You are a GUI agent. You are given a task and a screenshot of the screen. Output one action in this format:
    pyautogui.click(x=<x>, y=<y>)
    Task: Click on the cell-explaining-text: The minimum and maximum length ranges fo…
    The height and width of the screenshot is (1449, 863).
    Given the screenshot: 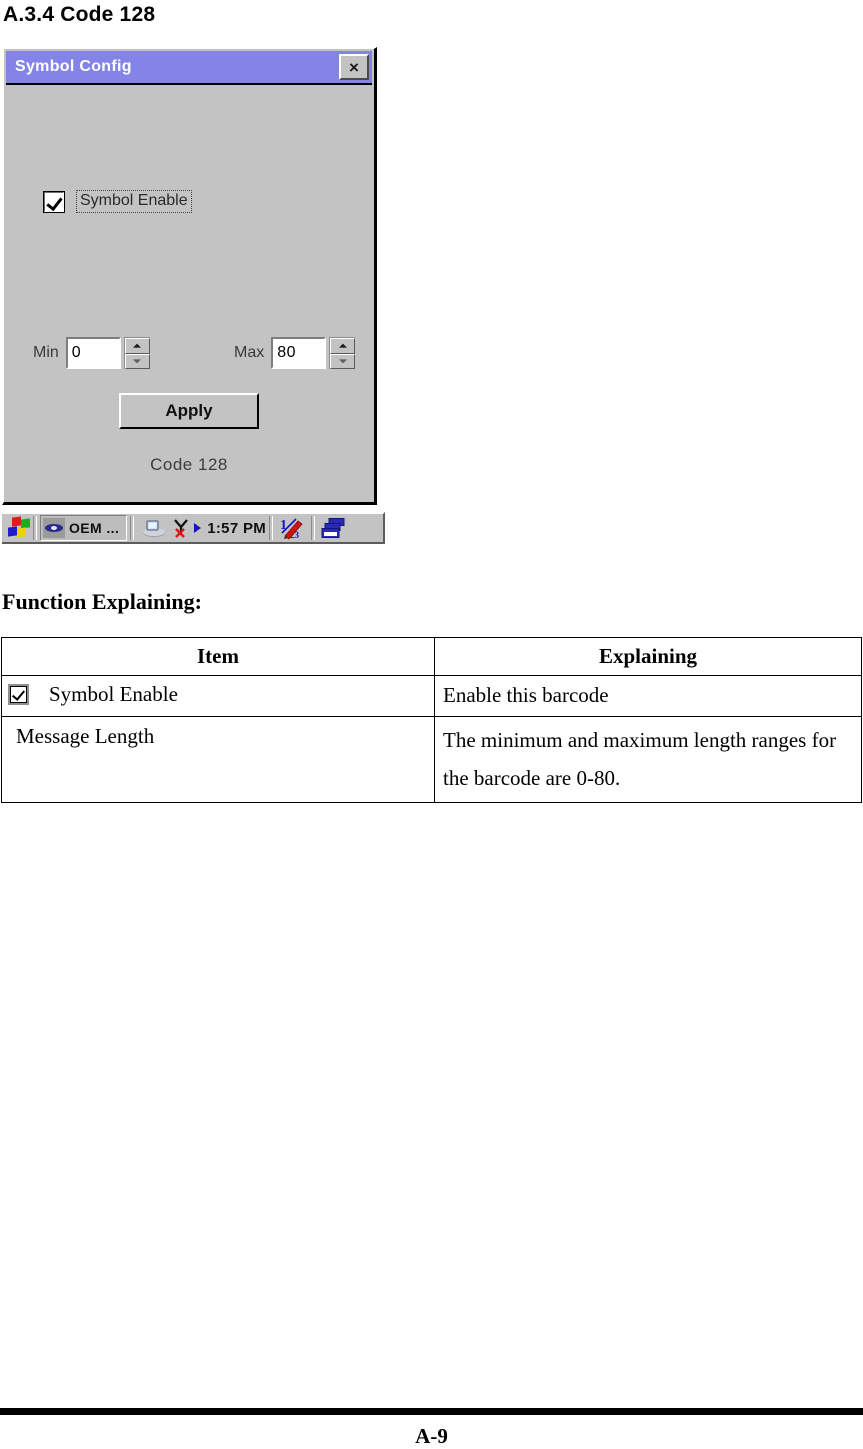 What is the action you would take?
    pyautogui.click(x=640, y=759)
    